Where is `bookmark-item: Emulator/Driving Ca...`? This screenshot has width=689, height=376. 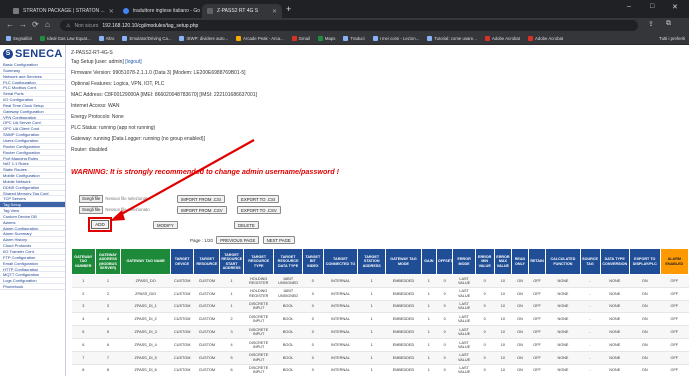 bookmark-item: Emulator/Driving Ca... is located at coordinates (146, 38).